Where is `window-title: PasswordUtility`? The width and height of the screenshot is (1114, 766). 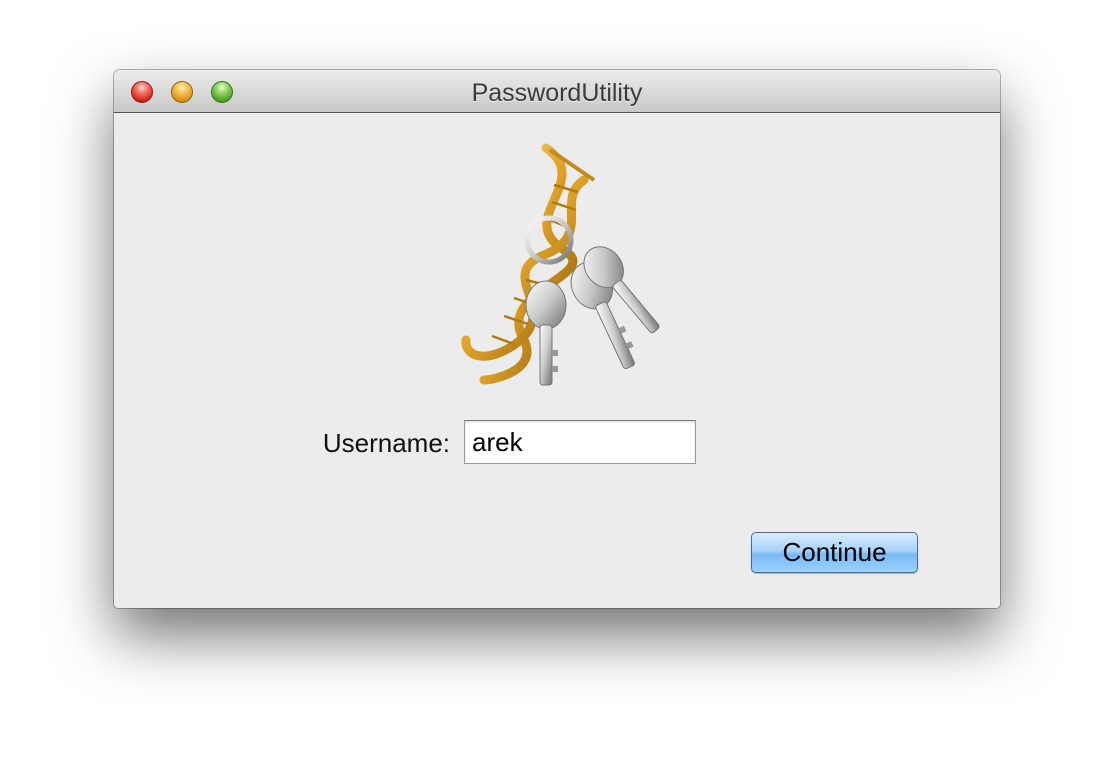 window-title: PasswordUtility is located at coordinates (557, 93).